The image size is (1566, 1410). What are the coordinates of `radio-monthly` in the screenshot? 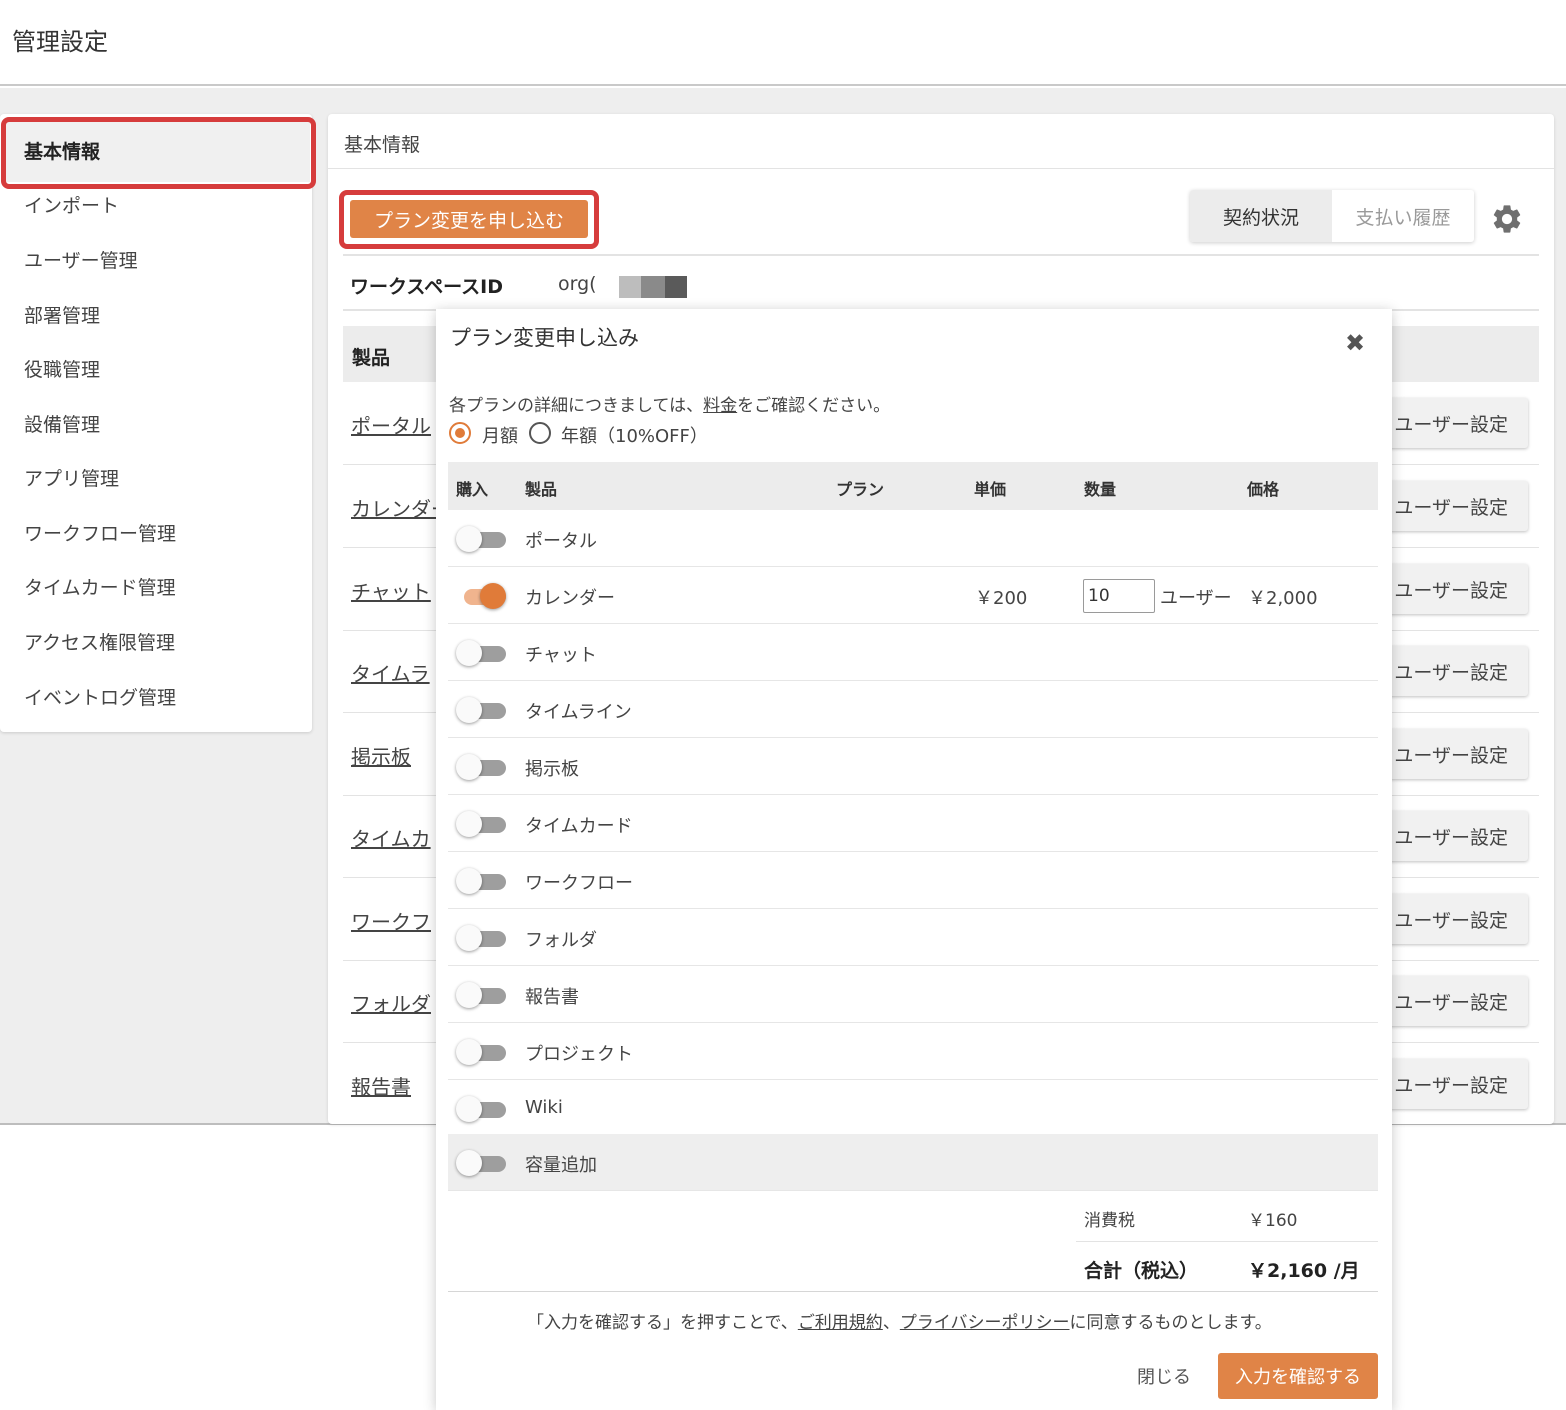 It's located at (460, 433).